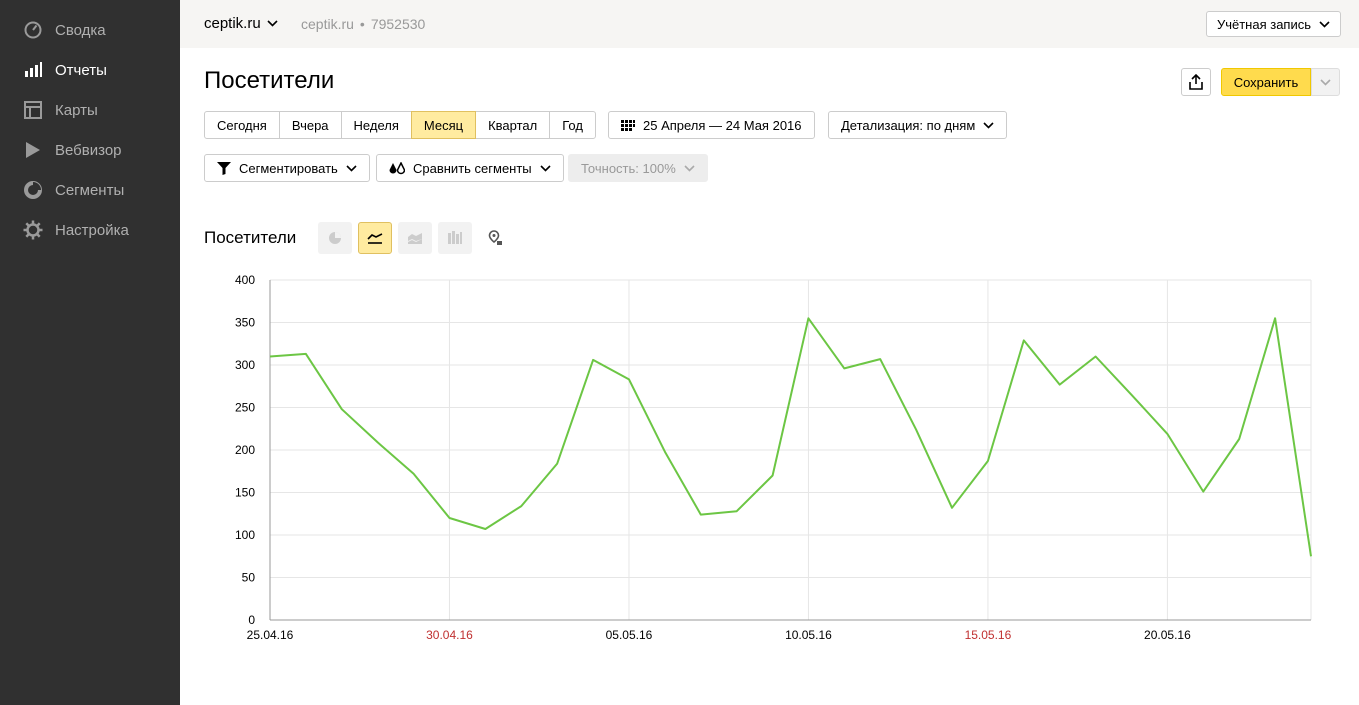 This screenshot has width=1359, height=705. I want to click on y-tick-label: 100, so click(245, 535).